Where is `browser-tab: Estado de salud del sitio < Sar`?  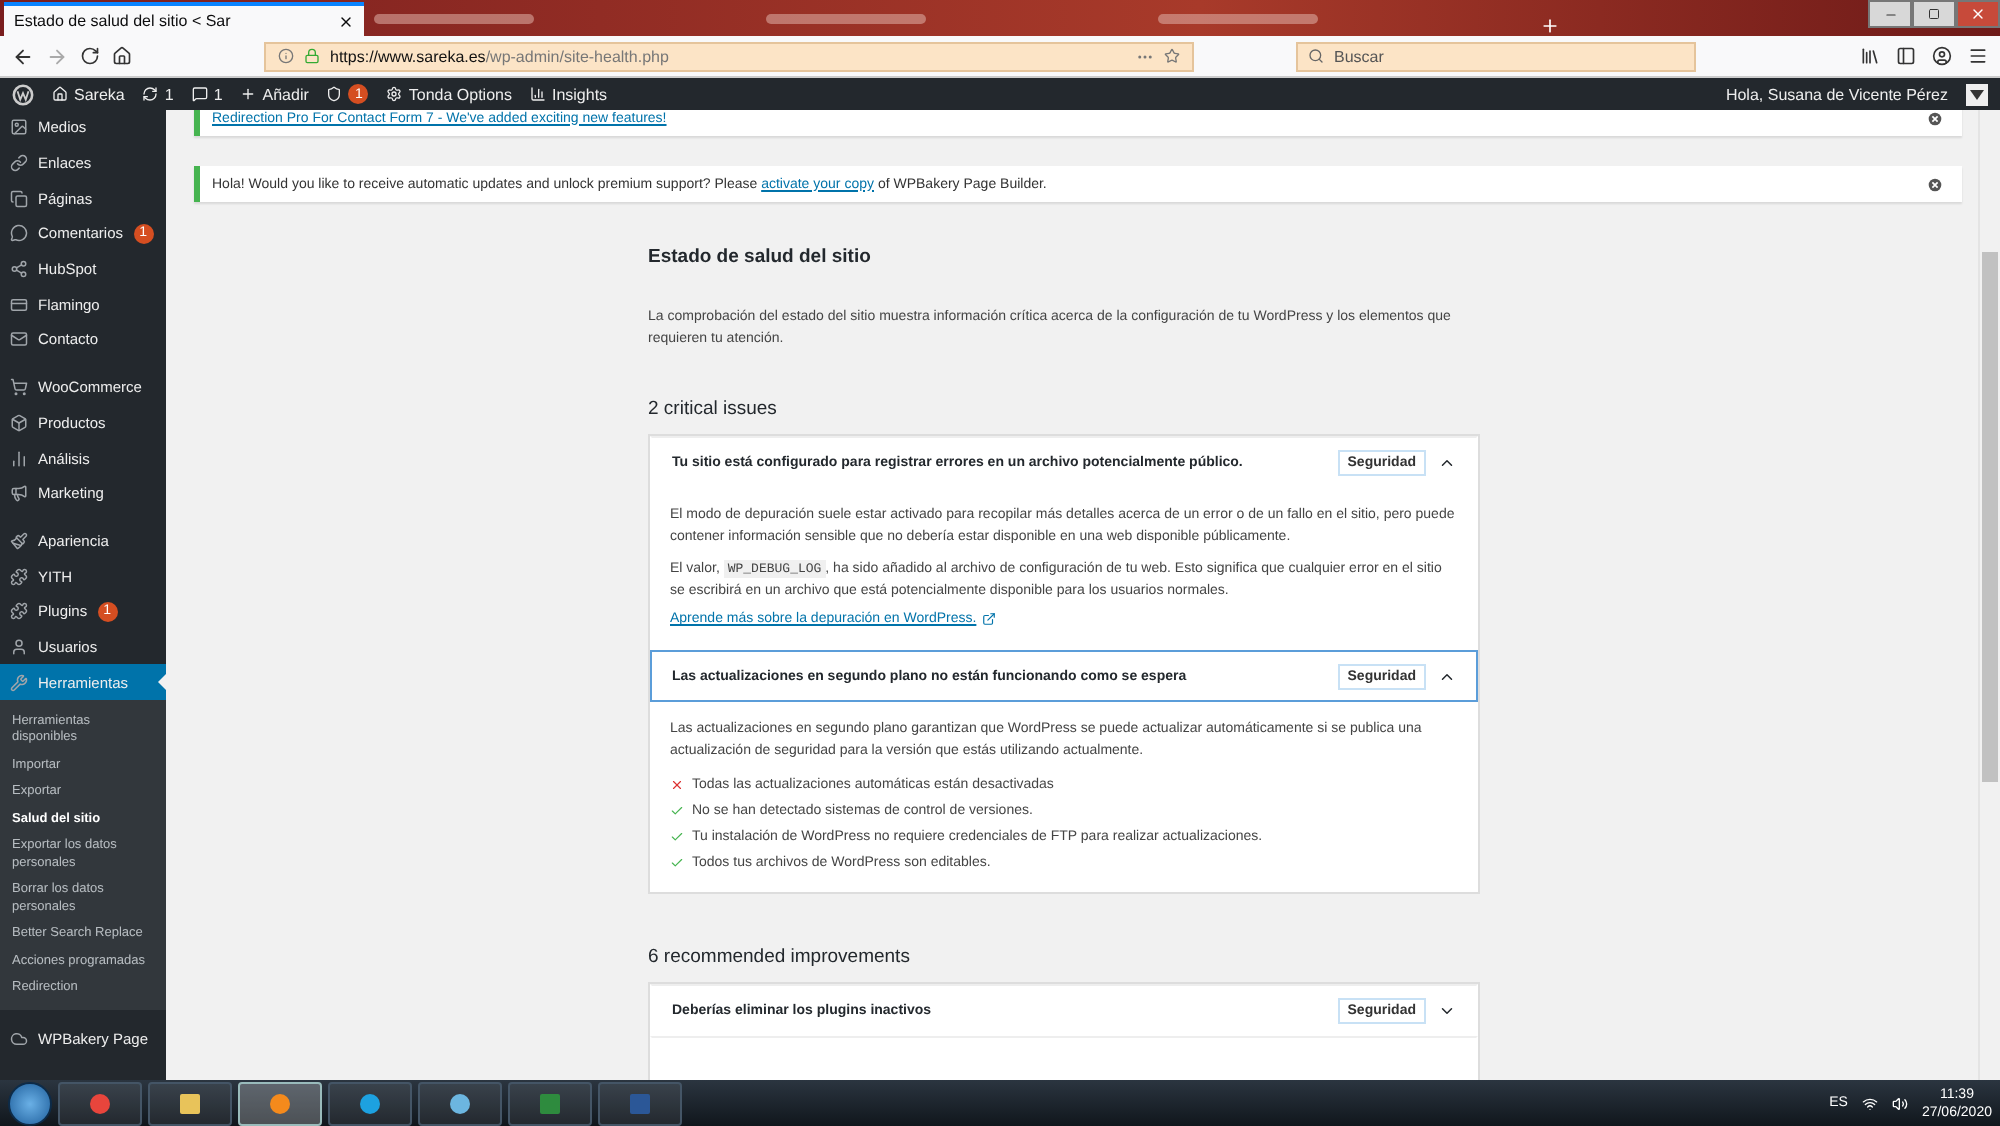 browser-tab: Estado de salud del sitio < Sar is located at coordinates (184, 19).